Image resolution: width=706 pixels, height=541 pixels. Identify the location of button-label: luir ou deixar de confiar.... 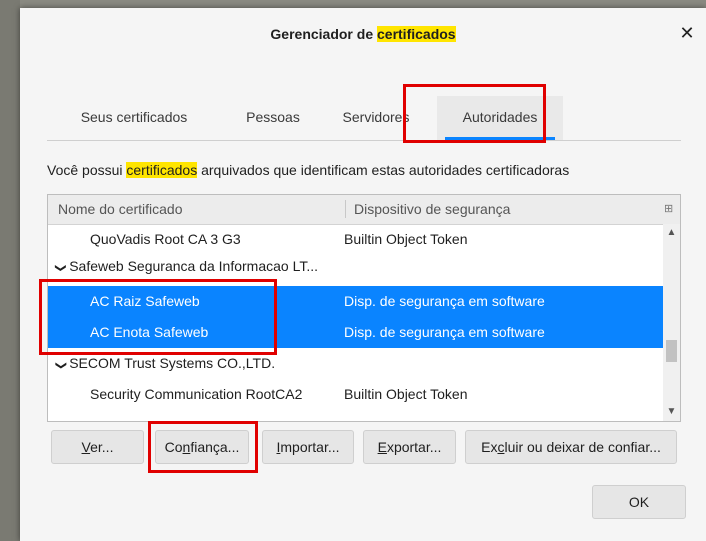
(582, 447).